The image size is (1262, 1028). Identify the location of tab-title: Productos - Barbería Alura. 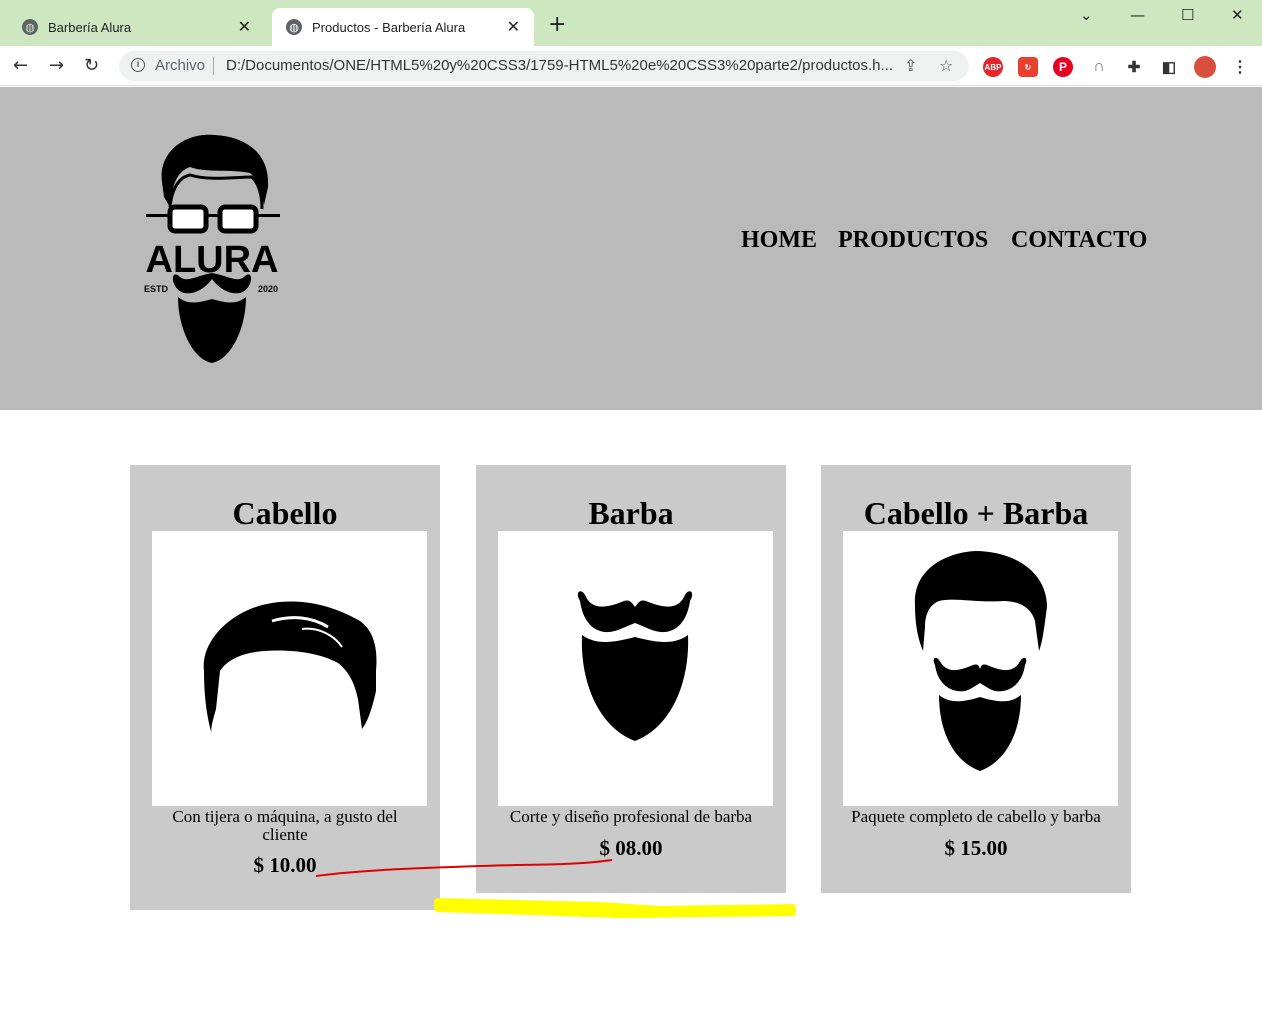
(389, 27).